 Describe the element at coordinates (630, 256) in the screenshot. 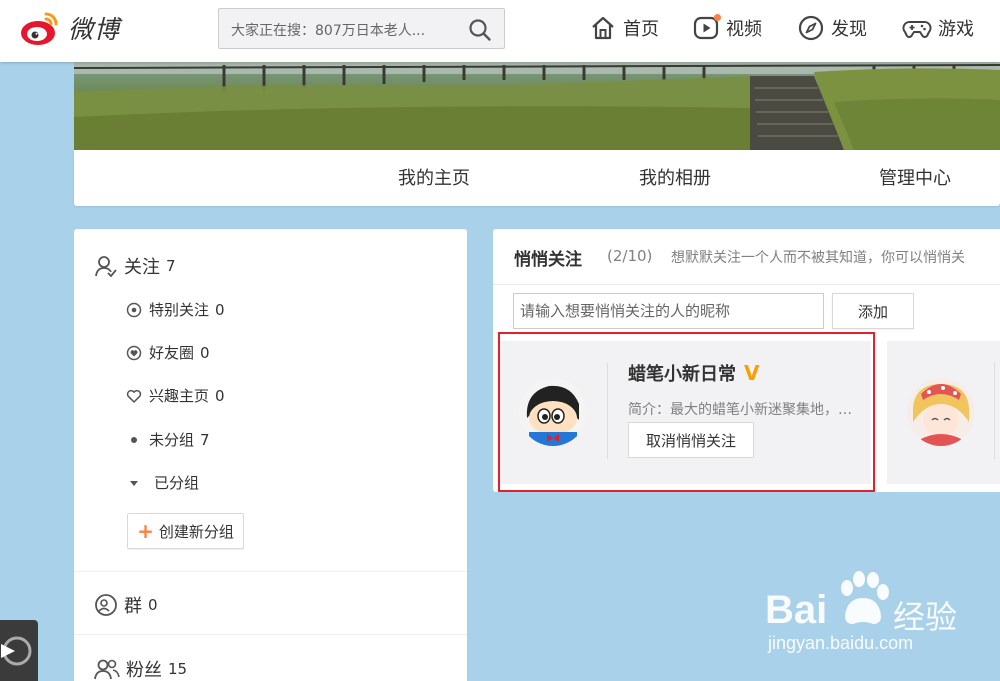

I see `panel-count: (2/10)` at that location.